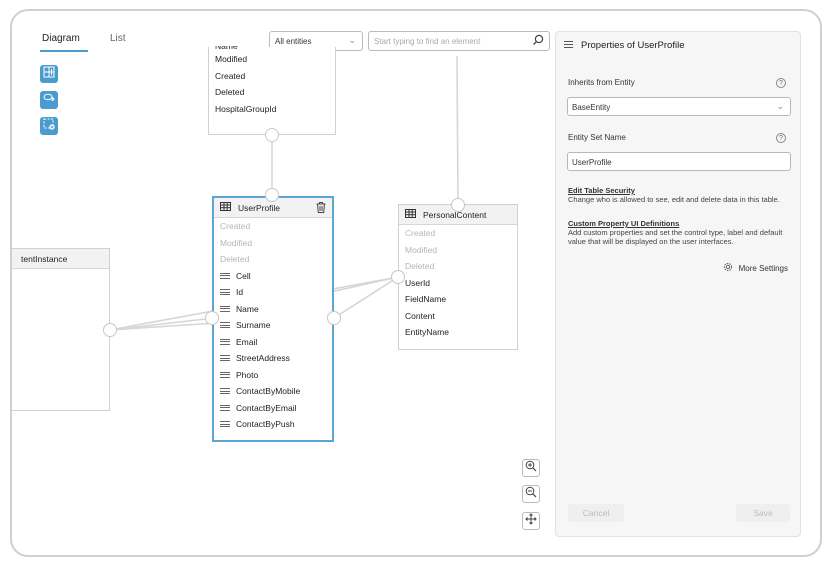 This screenshot has height=570, width=832. I want to click on fit-view-icon, so click(531, 521).